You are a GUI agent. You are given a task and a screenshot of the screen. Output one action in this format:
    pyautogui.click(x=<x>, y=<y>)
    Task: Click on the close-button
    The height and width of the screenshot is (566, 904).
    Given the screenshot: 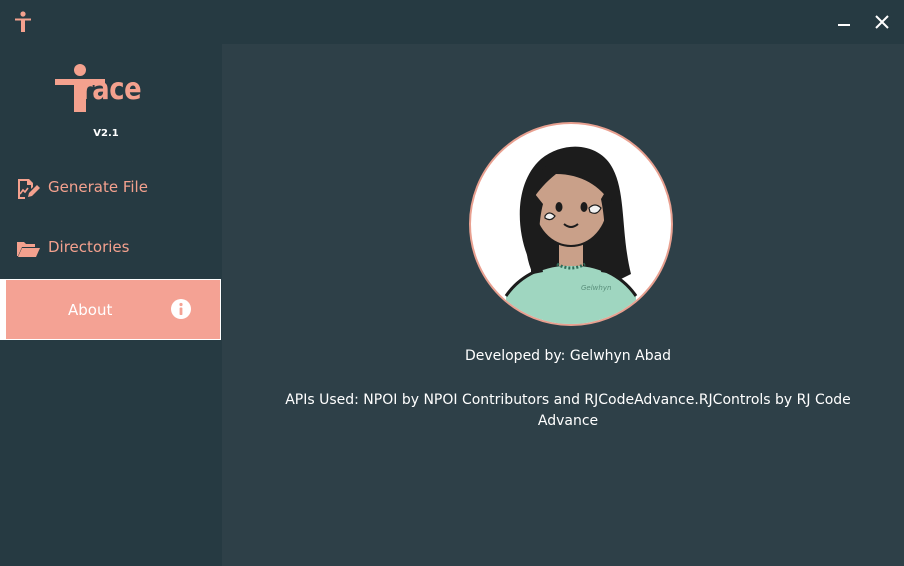 What is the action you would take?
    pyautogui.click(x=882, y=22)
    